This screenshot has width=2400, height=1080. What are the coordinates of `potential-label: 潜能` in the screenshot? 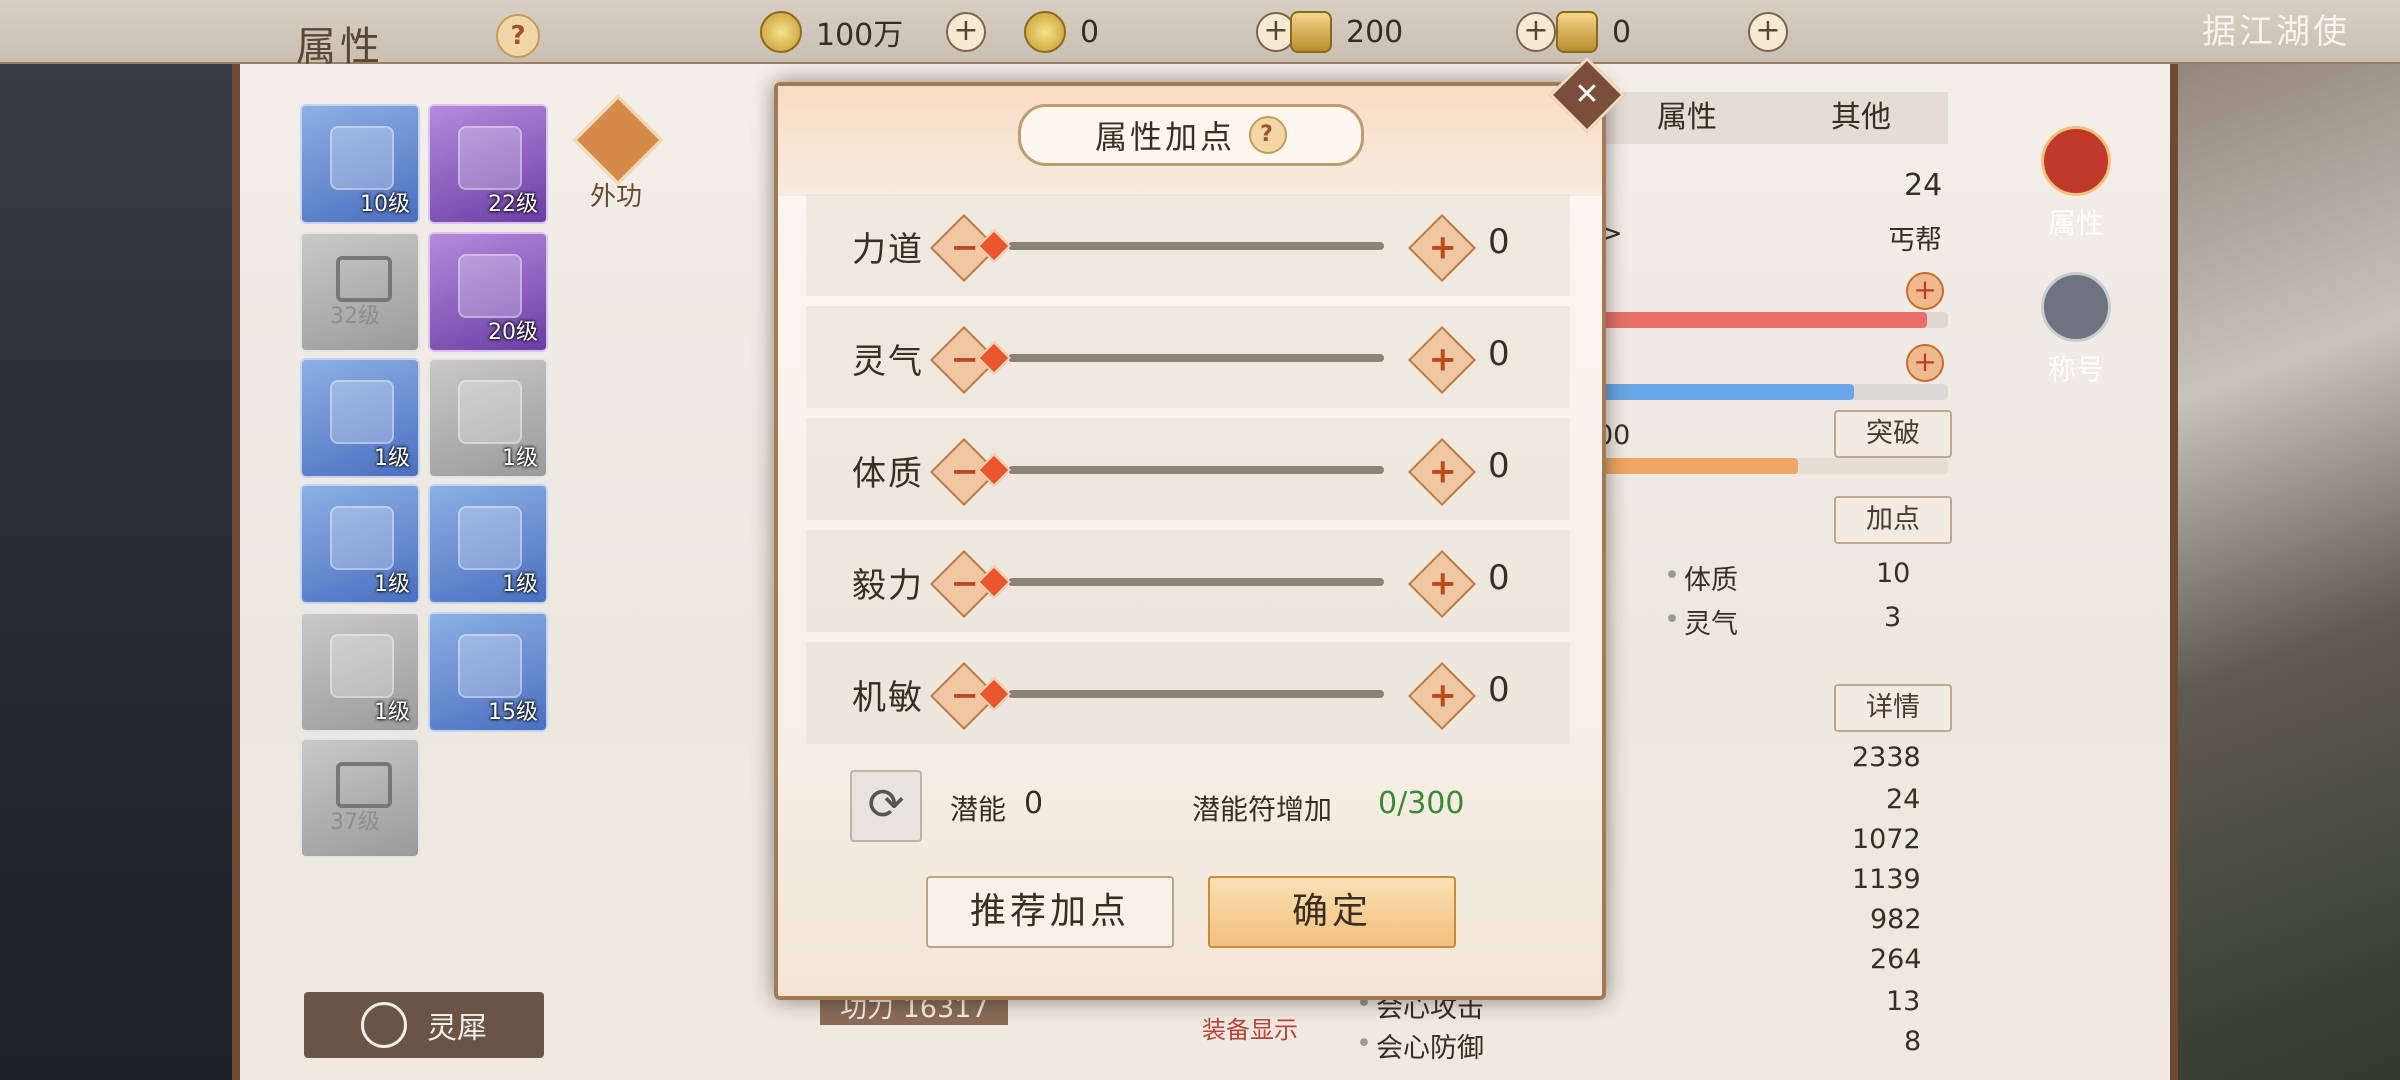 It's located at (978, 809).